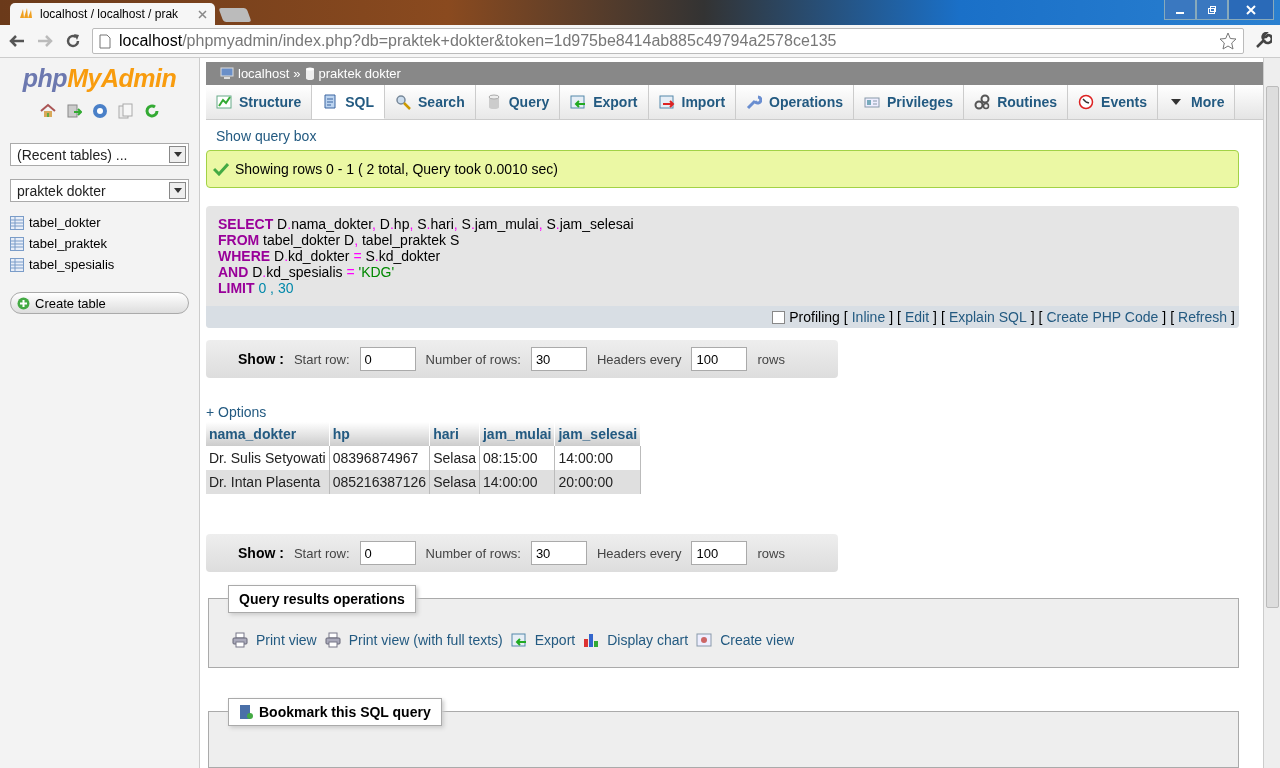  What do you see at coordinates (379, 482) in the screenshot?
I see `table-cell: 085216387126` at bounding box center [379, 482].